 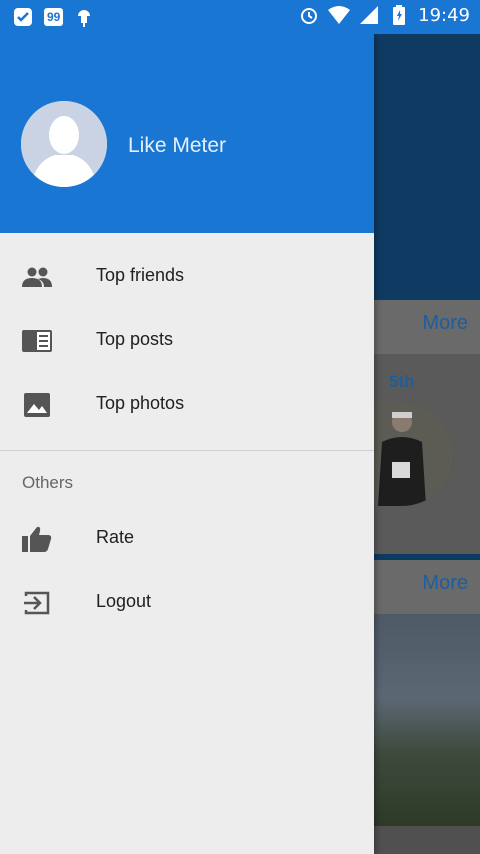 What do you see at coordinates (444, 15) in the screenshot?
I see `clock-time: 19:49` at bounding box center [444, 15].